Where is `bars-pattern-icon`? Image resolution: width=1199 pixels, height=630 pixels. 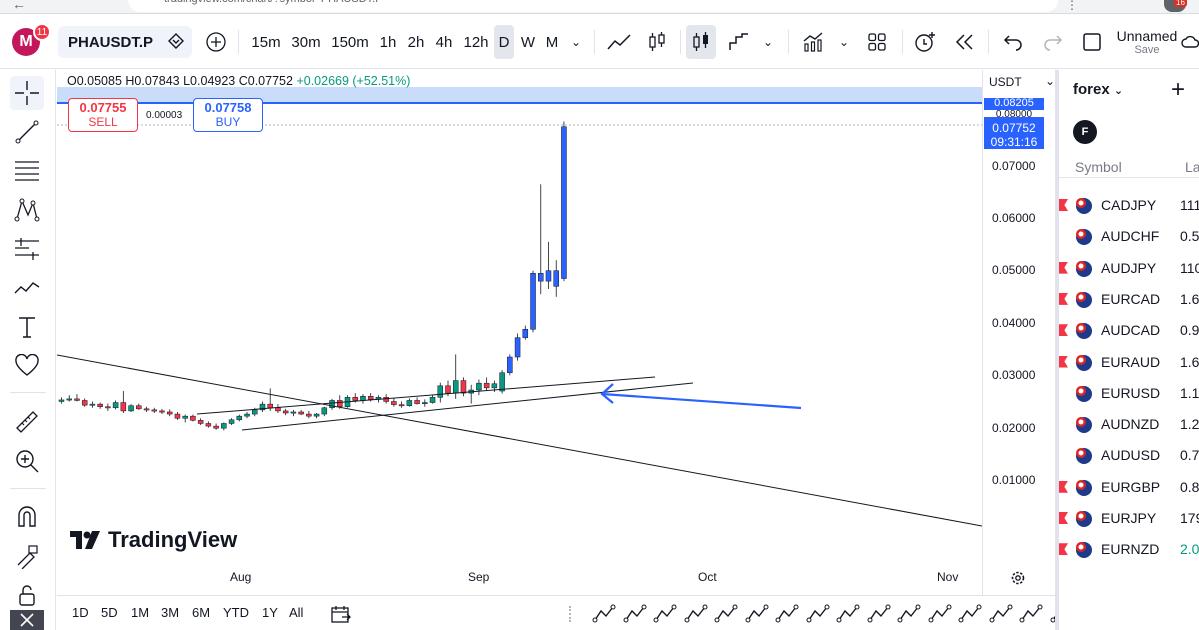
bars-pattern-icon is located at coordinates (726, 614).